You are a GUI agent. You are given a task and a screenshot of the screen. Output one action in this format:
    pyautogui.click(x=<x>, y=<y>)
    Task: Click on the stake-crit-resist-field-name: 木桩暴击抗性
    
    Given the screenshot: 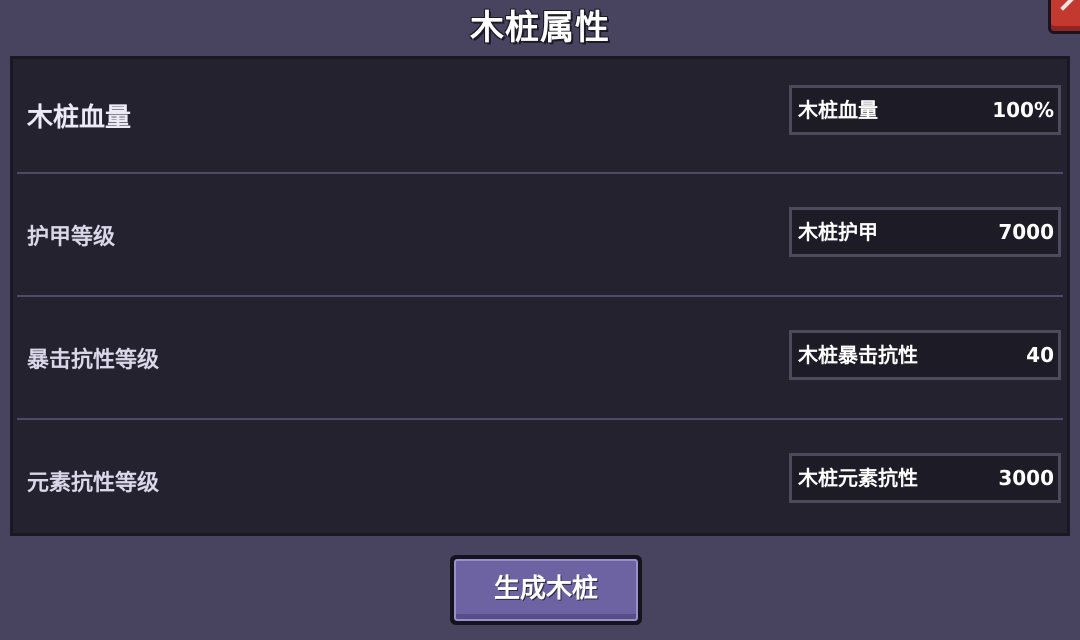 What is the action you would take?
    pyautogui.click(x=858, y=355)
    